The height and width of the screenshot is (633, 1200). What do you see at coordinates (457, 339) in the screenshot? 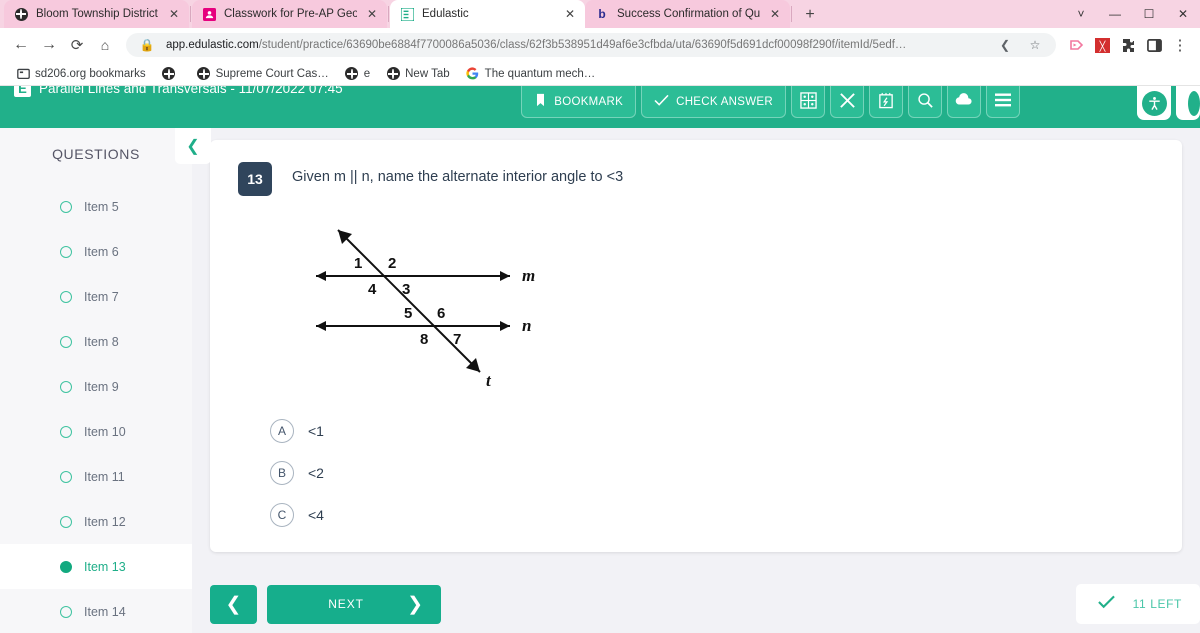
I see `svg-text: 7` at bounding box center [457, 339].